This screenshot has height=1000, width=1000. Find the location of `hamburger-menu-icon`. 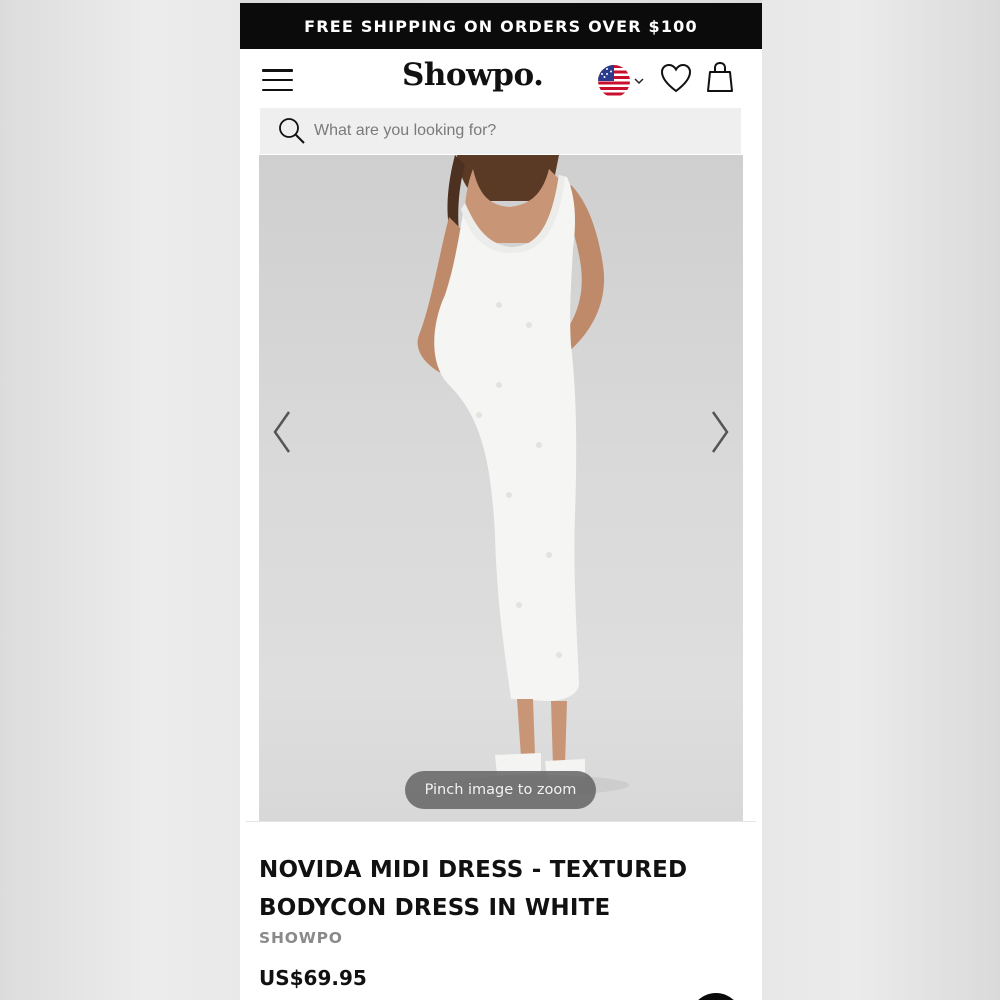

hamburger-menu-icon is located at coordinates (277, 80).